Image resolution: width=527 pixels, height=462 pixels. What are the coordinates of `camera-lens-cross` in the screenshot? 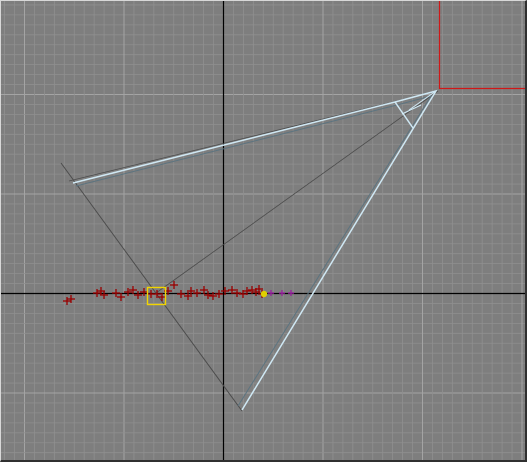 It's located at (411, 109).